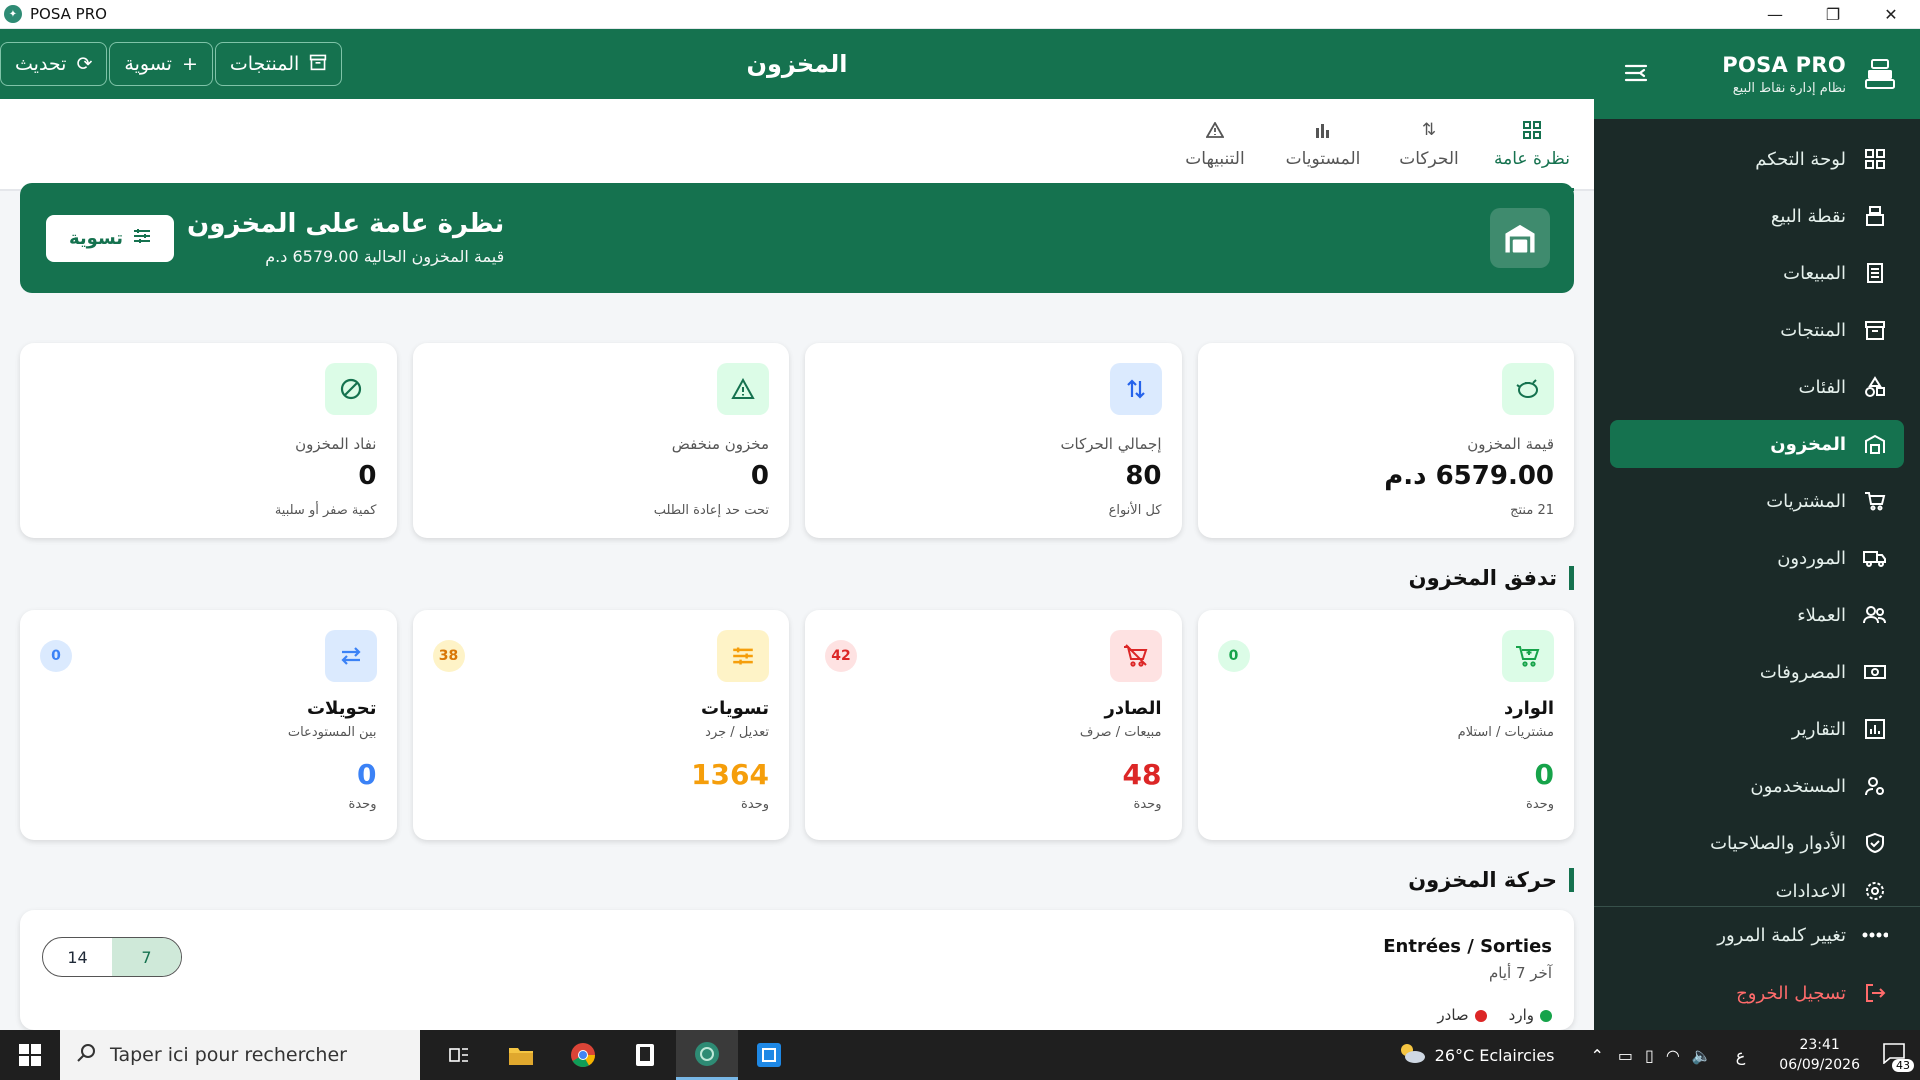 The image size is (1920, 1080). Describe the element at coordinates (228, 1055) in the screenshot. I see `search-placeholder: Taper ici pour rechercher` at that location.